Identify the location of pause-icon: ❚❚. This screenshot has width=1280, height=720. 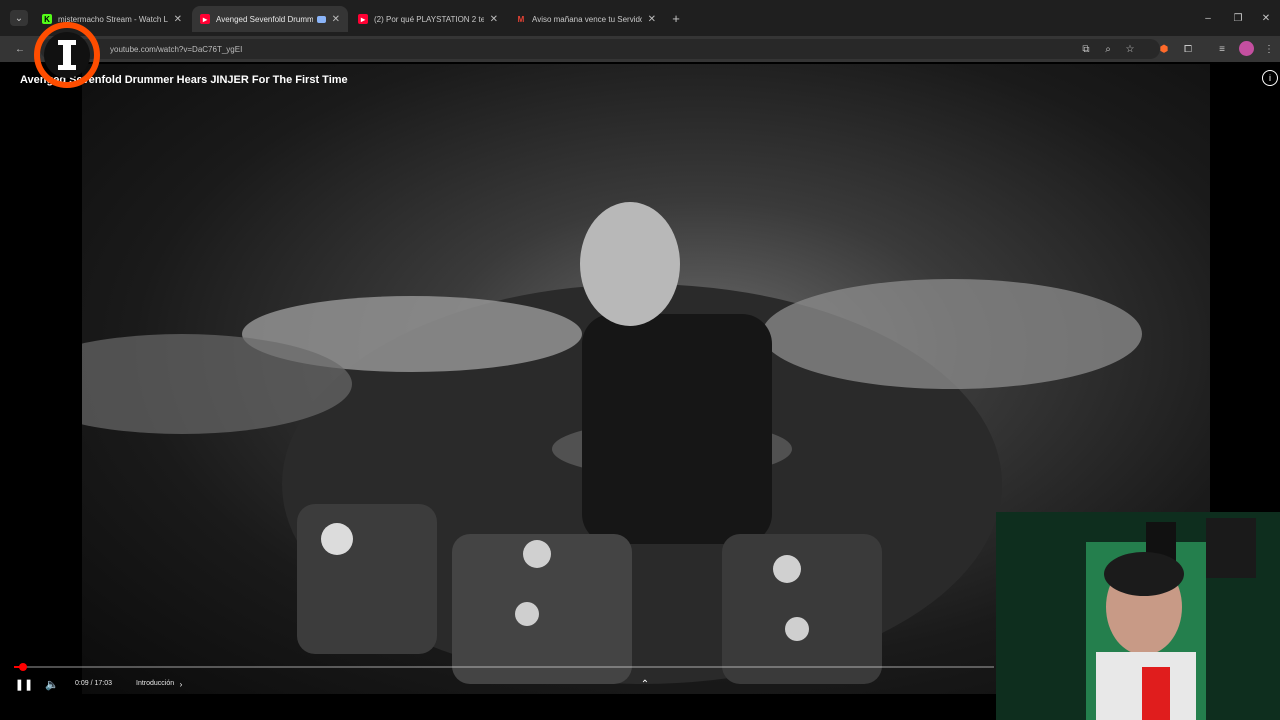
(24, 684).